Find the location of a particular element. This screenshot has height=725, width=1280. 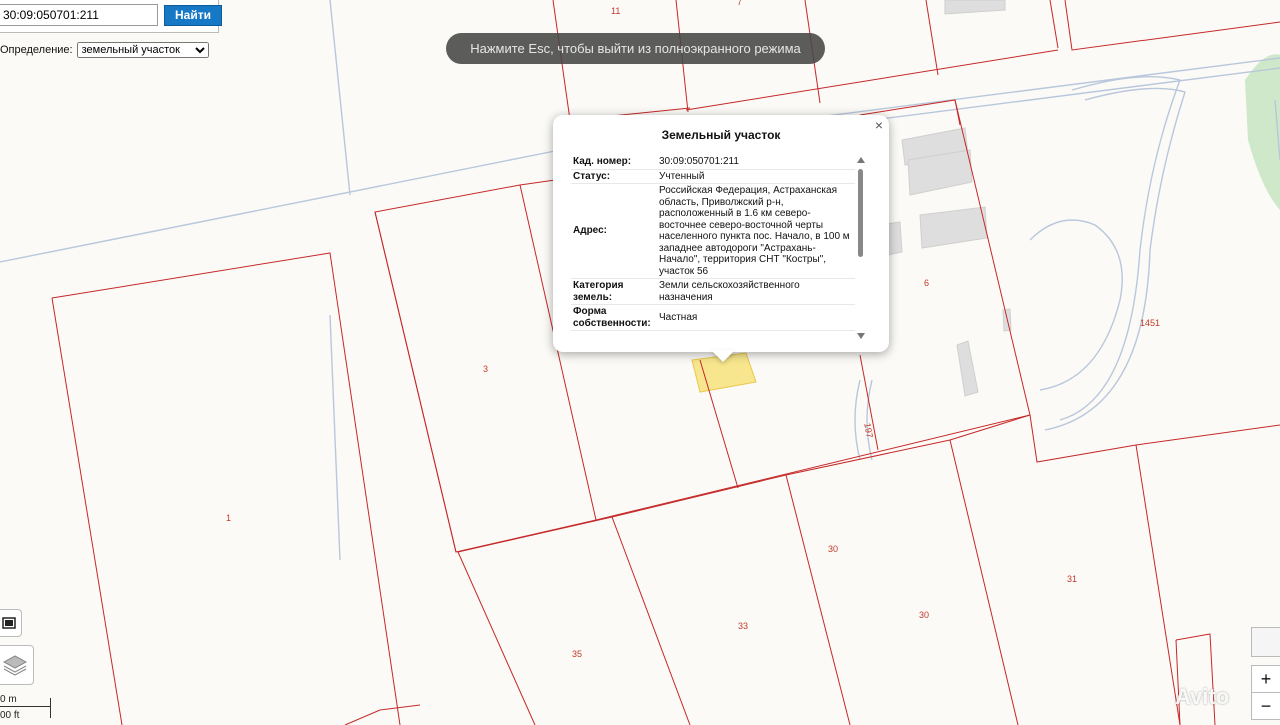

fullscreen-button is located at coordinates (11, 623).